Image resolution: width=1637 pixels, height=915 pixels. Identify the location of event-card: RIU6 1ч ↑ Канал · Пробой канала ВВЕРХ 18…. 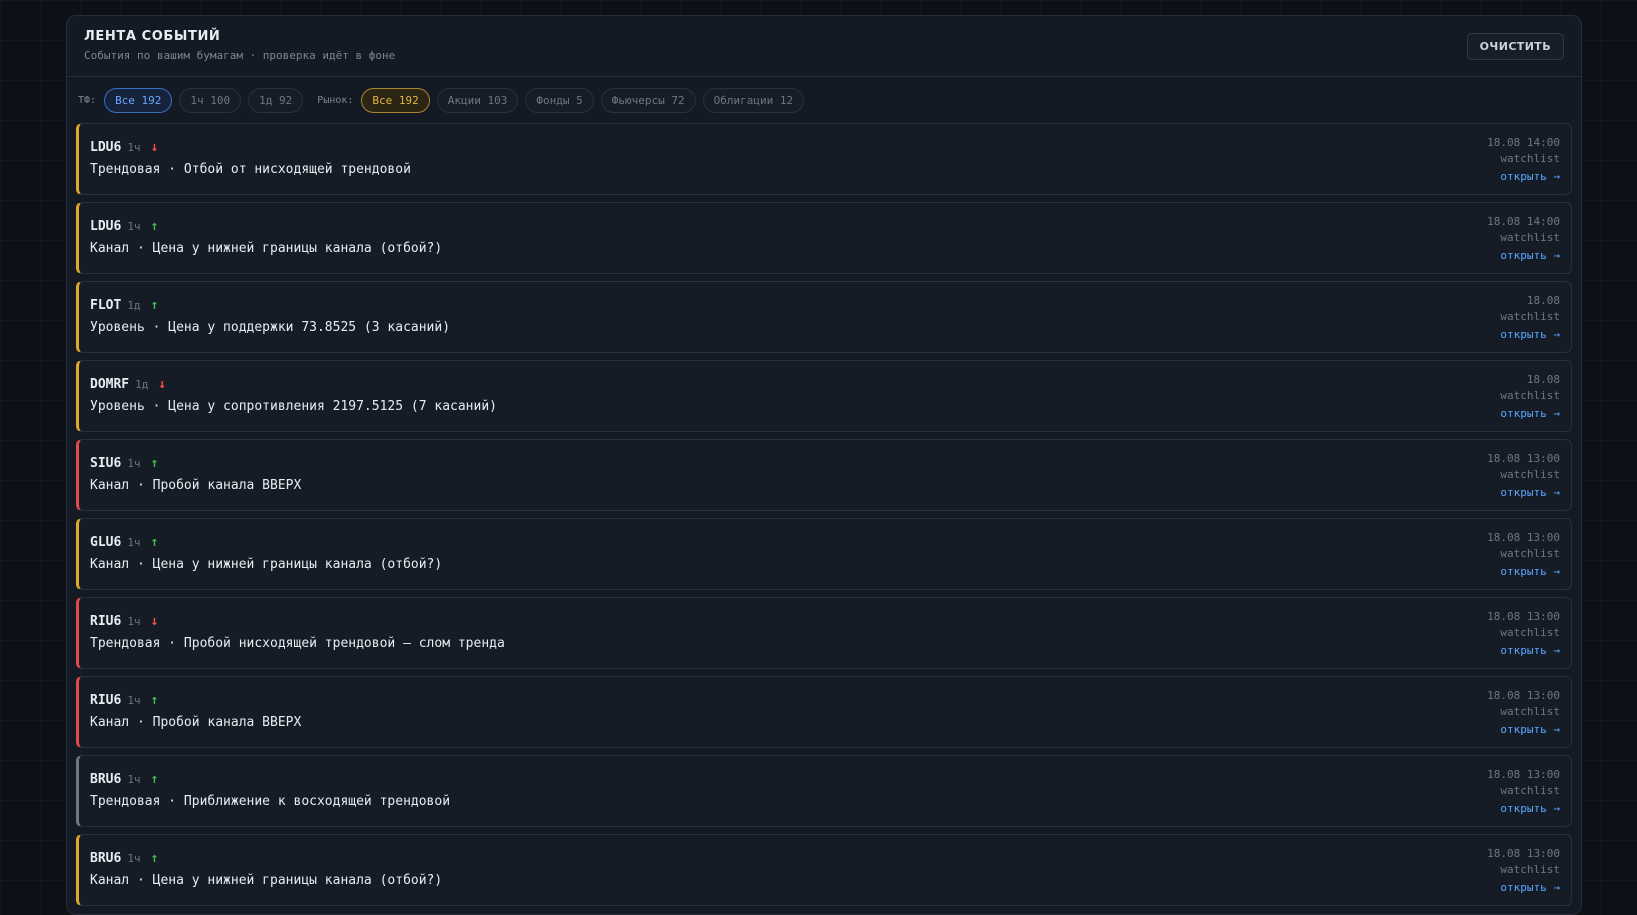
(824, 712).